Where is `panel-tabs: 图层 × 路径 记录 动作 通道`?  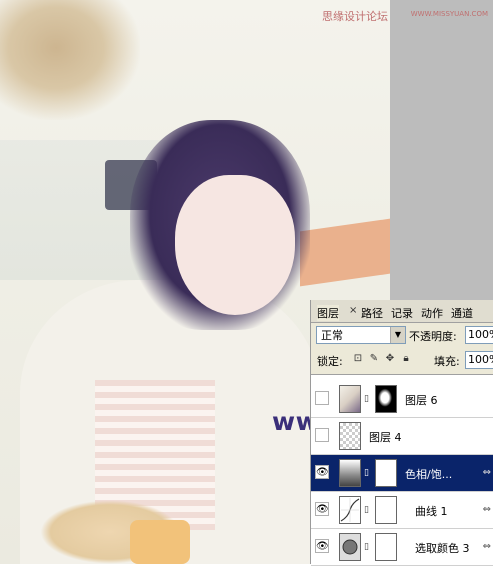 panel-tabs: 图层 × 路径 记录 动作 通道 is located at coordinates (402, 311).